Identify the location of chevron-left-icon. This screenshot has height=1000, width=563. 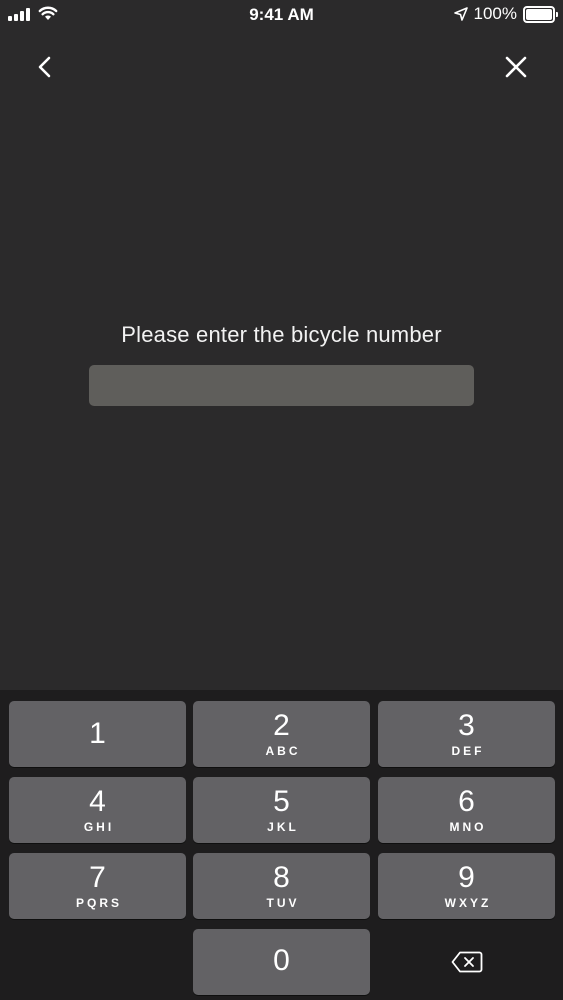
(44, 67).